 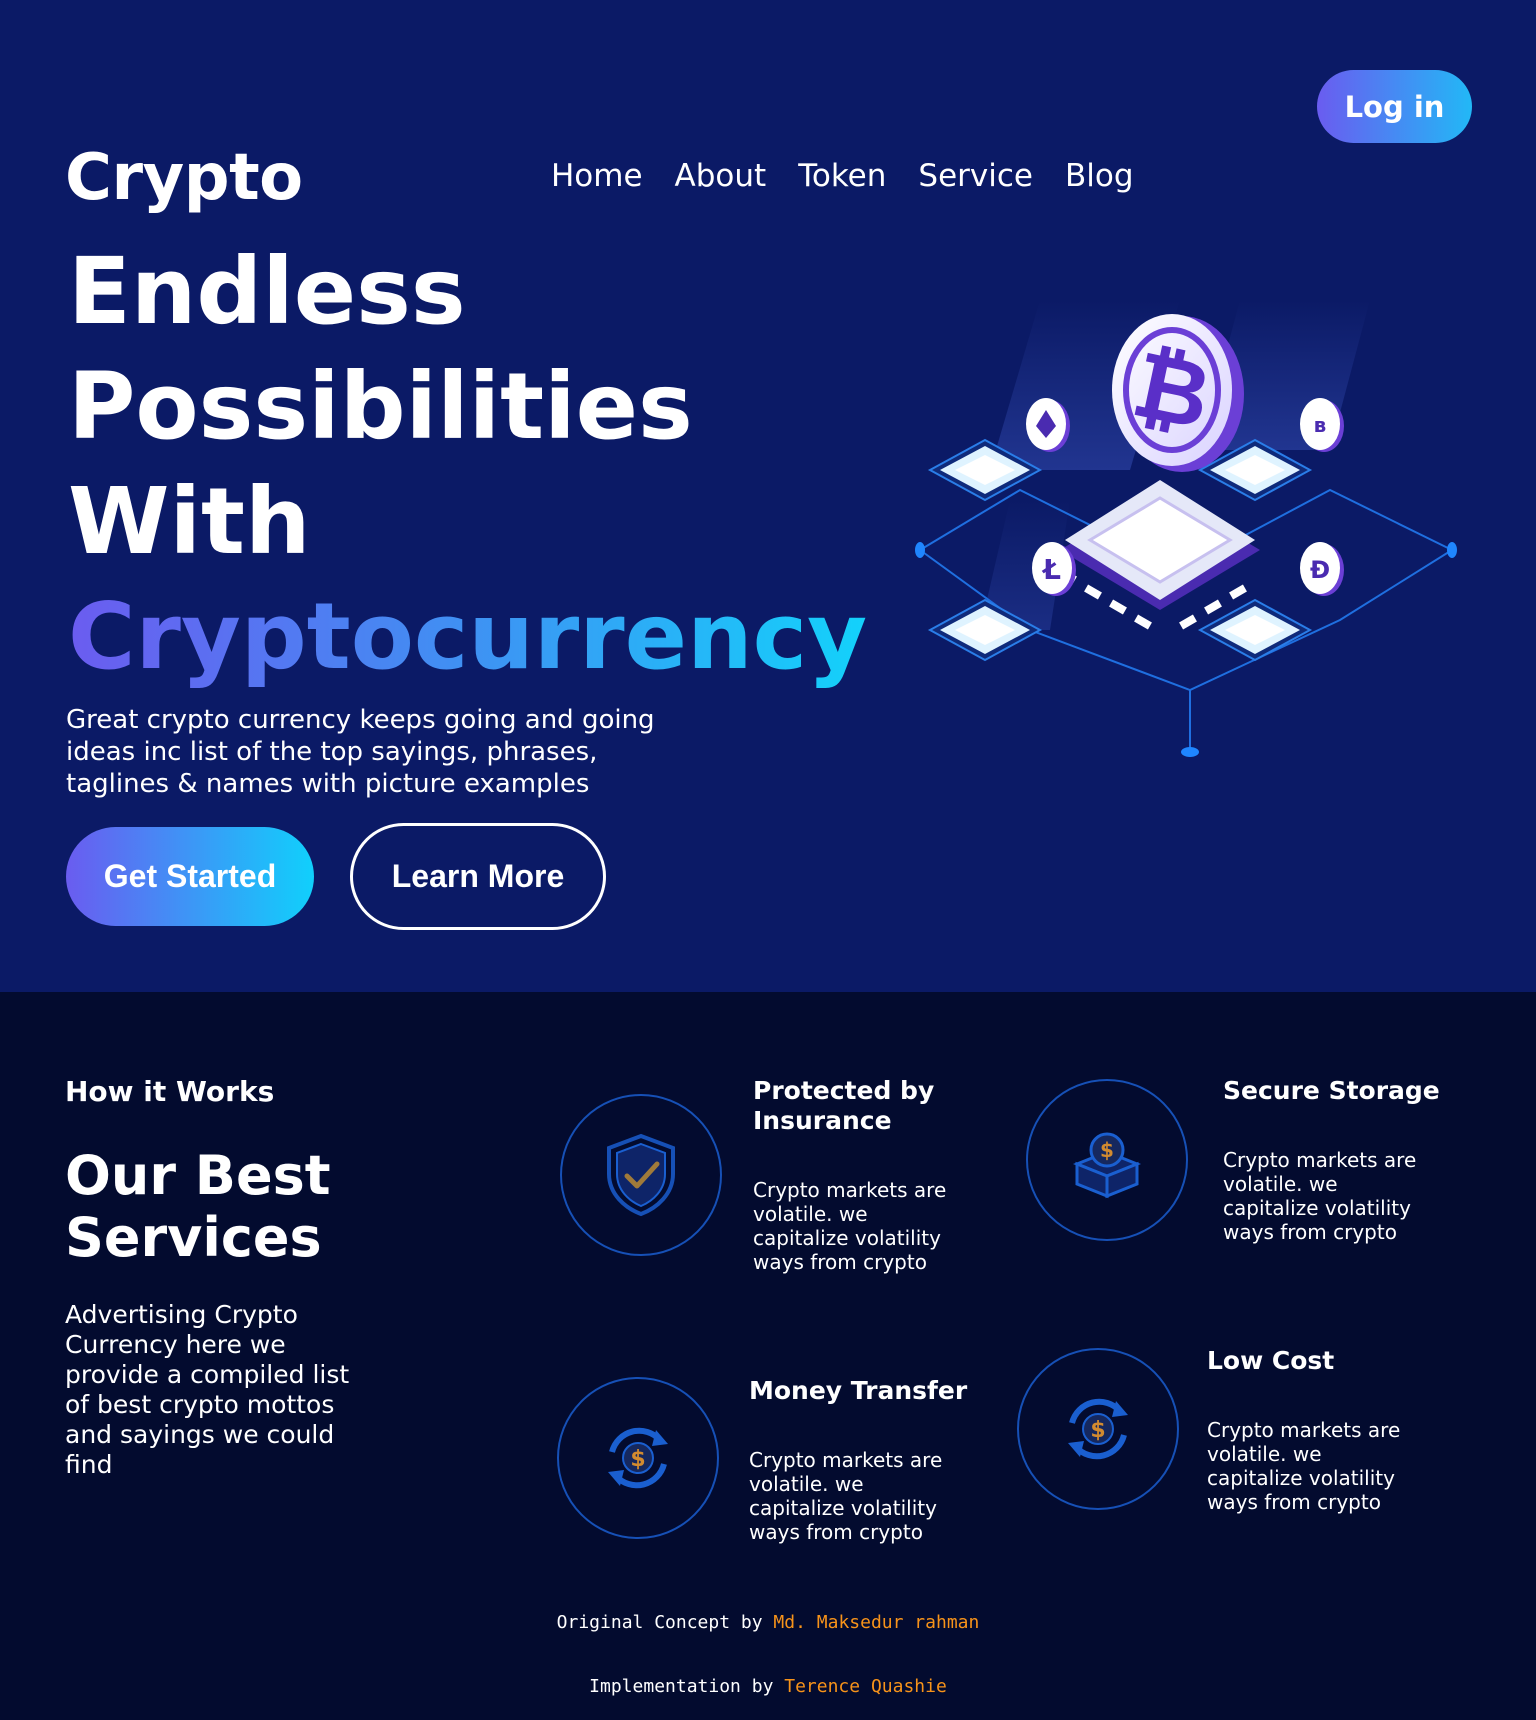 What do you see at coordinates (189, 521) in the screenshot?
I see `headline-line: With` at bounding box center [189, 521].